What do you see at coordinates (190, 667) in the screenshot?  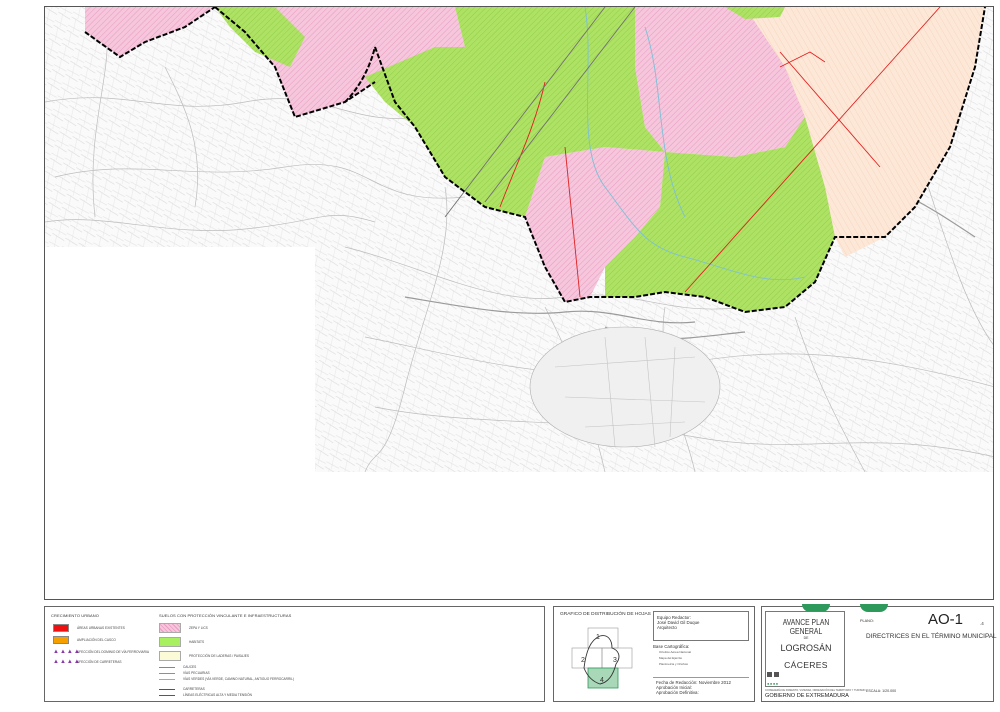 I see `legend-label: CAUCES` at bounding box center [190, 667].